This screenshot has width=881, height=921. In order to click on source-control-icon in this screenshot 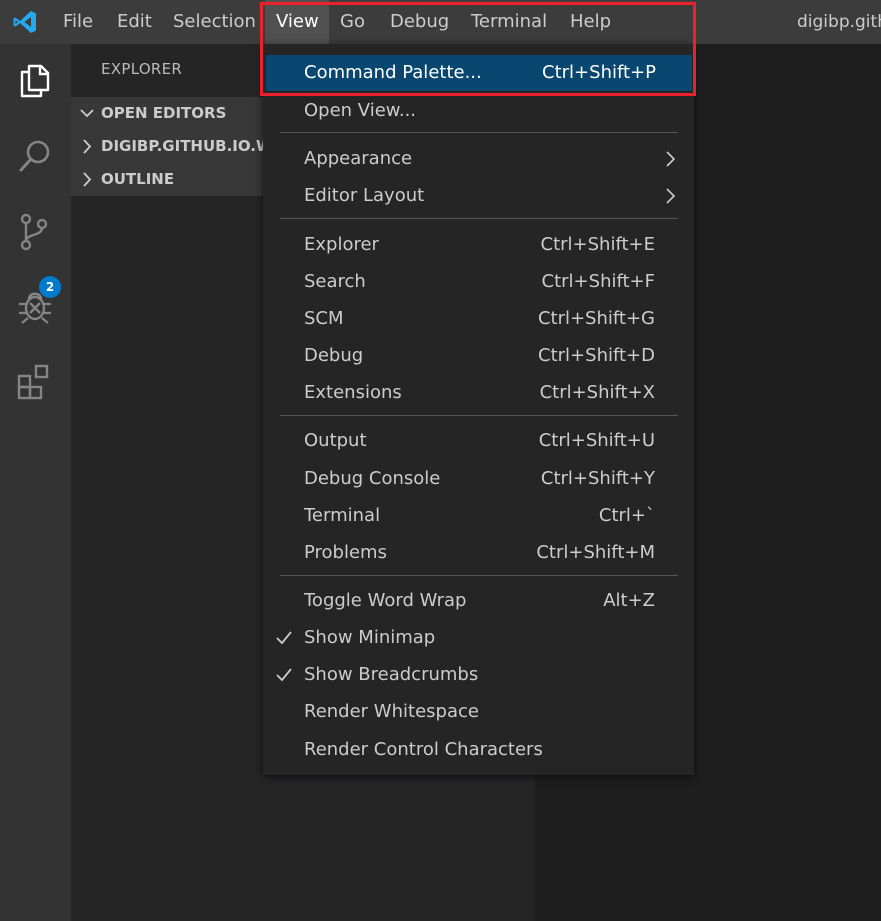, I will do `click(35, 232)`.